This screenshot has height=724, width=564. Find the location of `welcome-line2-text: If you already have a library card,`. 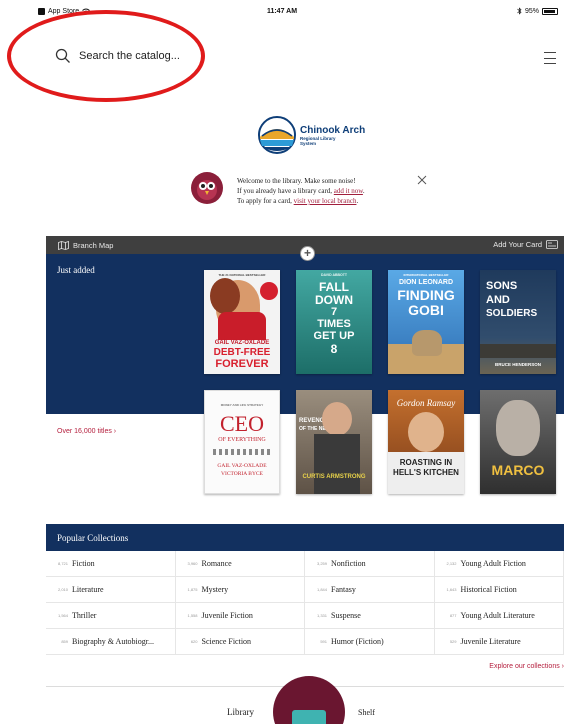

welcome-line2-text: If you already have a library card, is located at coordinates (285, 191).